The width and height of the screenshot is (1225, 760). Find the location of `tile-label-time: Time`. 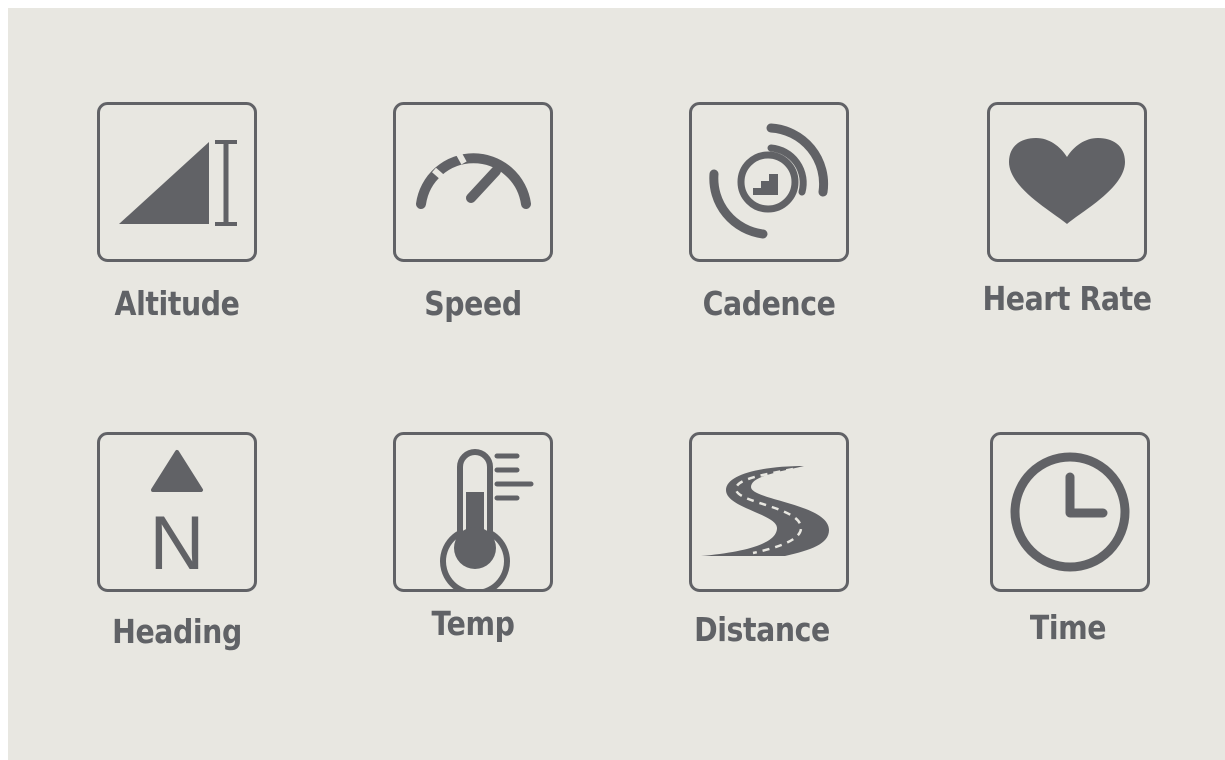

tile-label-time: Time is located at coordinates (1068, 627).